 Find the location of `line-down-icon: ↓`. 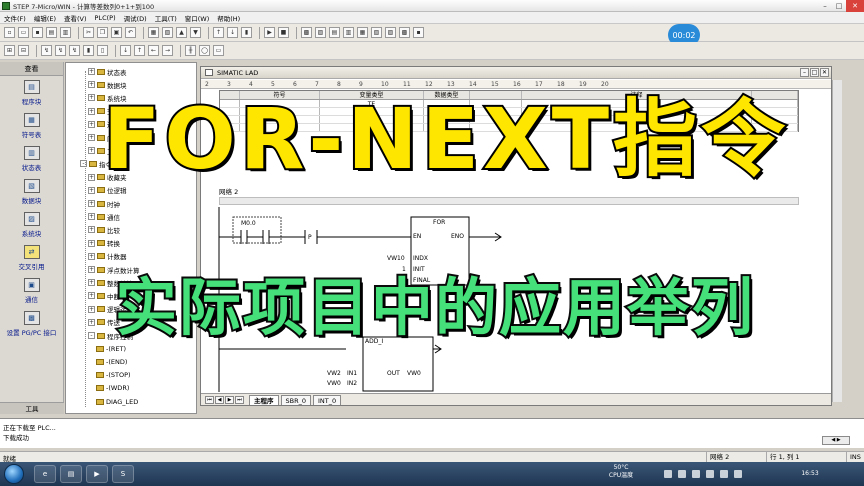

line-down-icon: ↓ is located at coordinates (125, 50).